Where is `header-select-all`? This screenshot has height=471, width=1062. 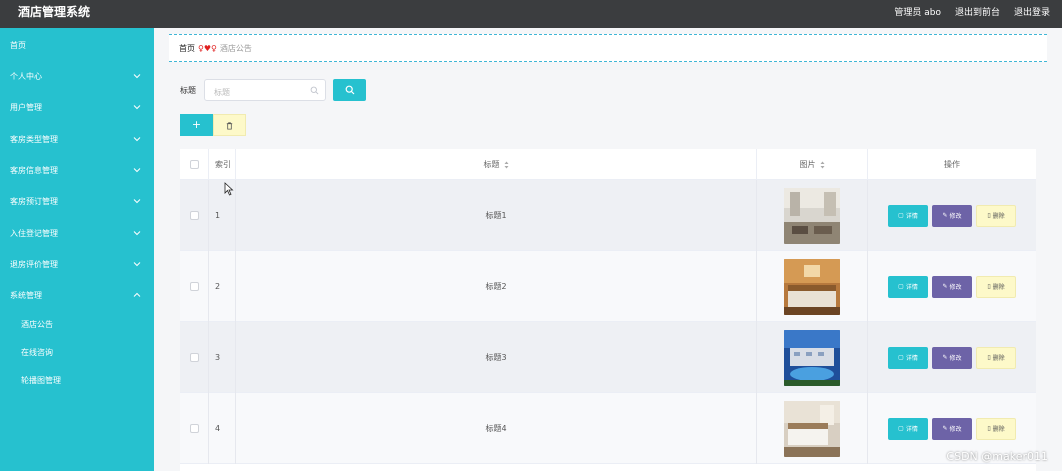
header-select-all is located at coordinates (194, 164).